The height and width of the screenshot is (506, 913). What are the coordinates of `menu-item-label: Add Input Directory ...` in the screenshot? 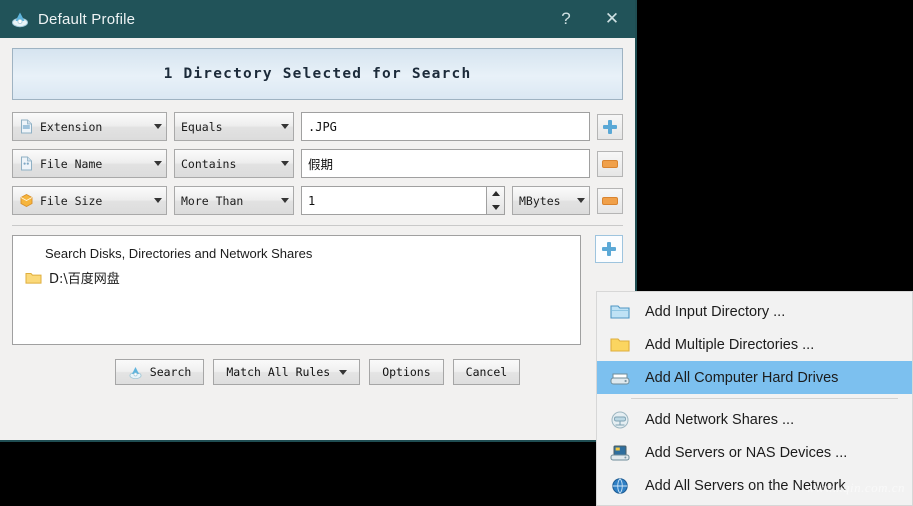 It's located at (715, 311).